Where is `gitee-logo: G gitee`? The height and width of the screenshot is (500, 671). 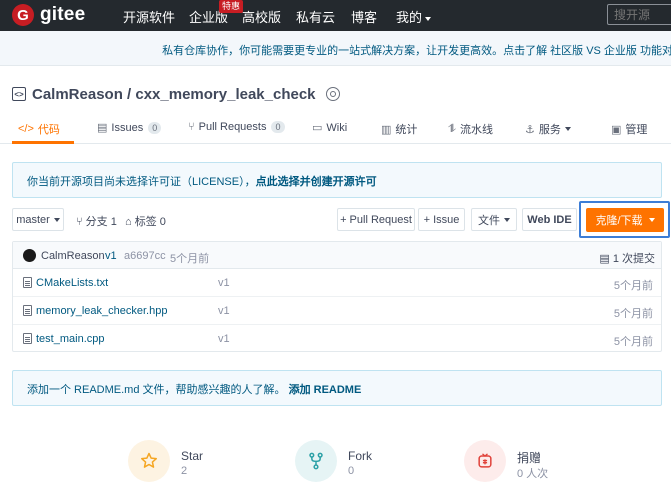
gitee-logo: G gitee is located at coordinates (48, 15).